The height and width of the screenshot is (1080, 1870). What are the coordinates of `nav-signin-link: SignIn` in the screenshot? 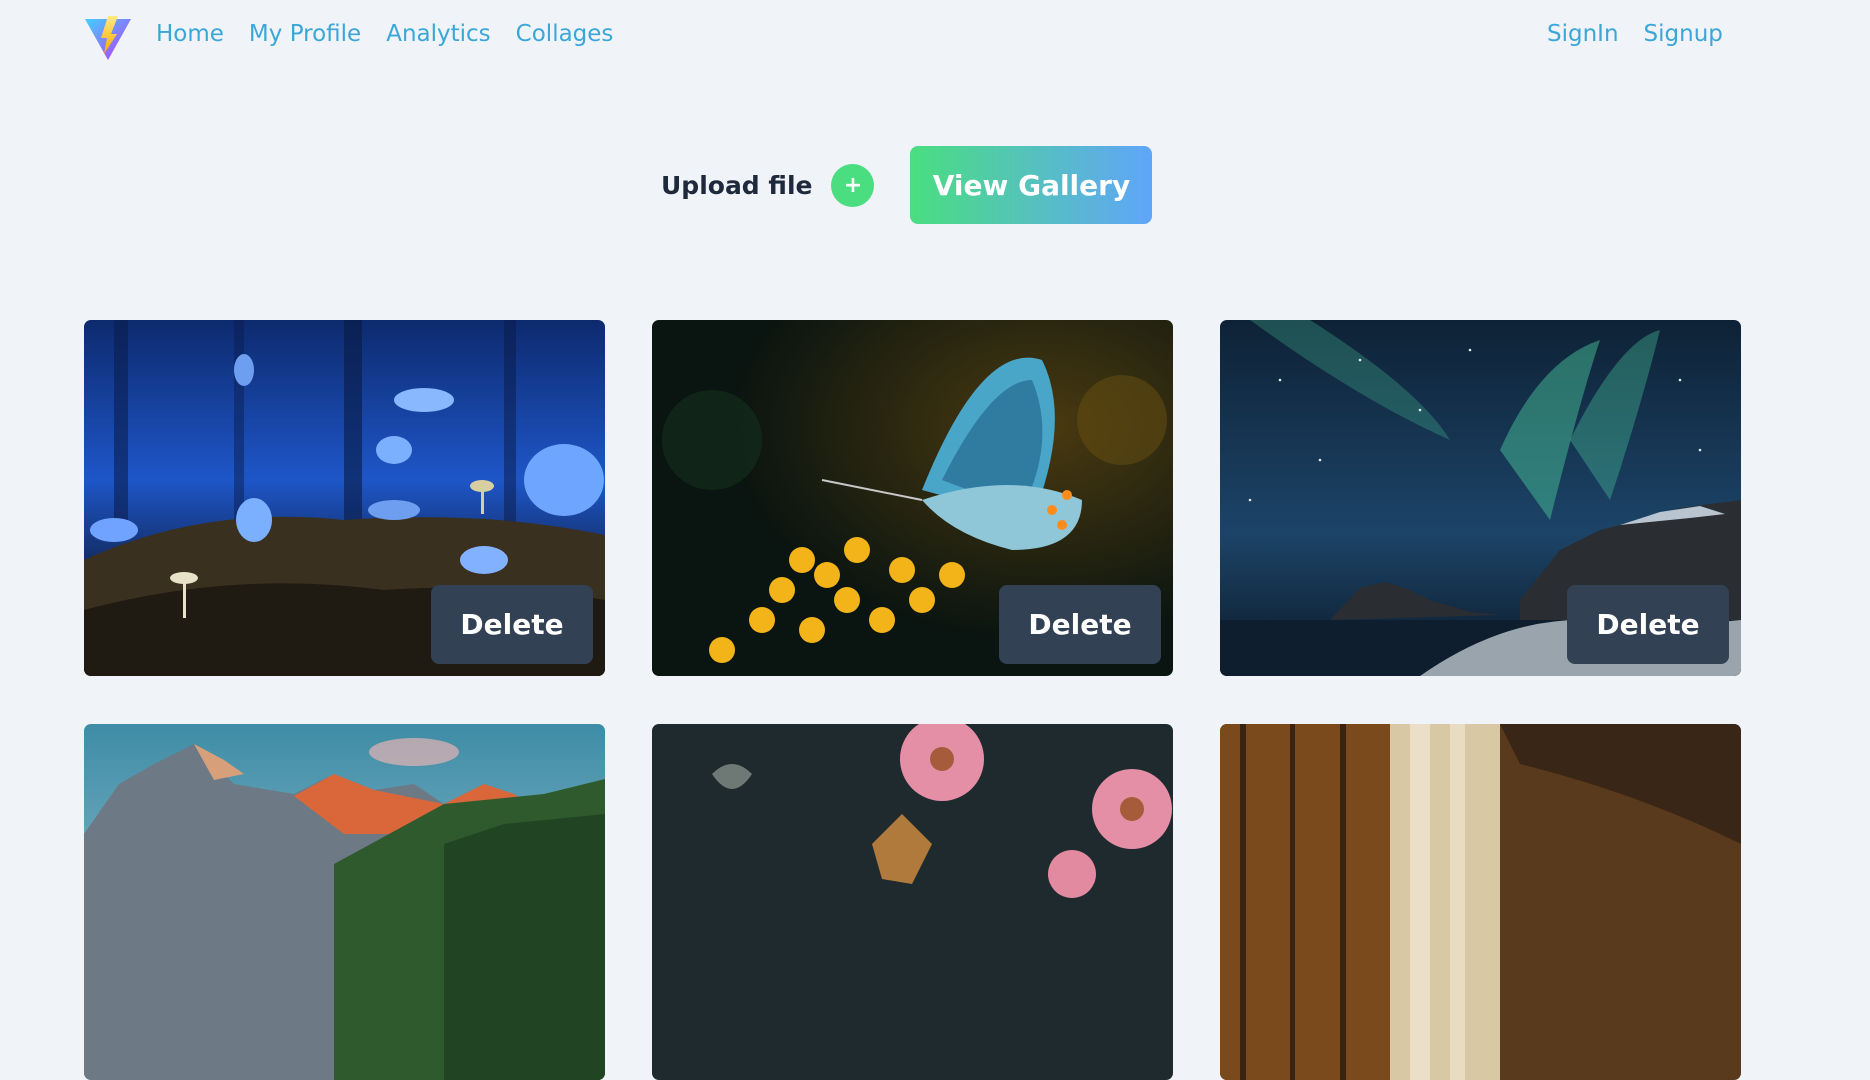 It's located at (1583, 34).